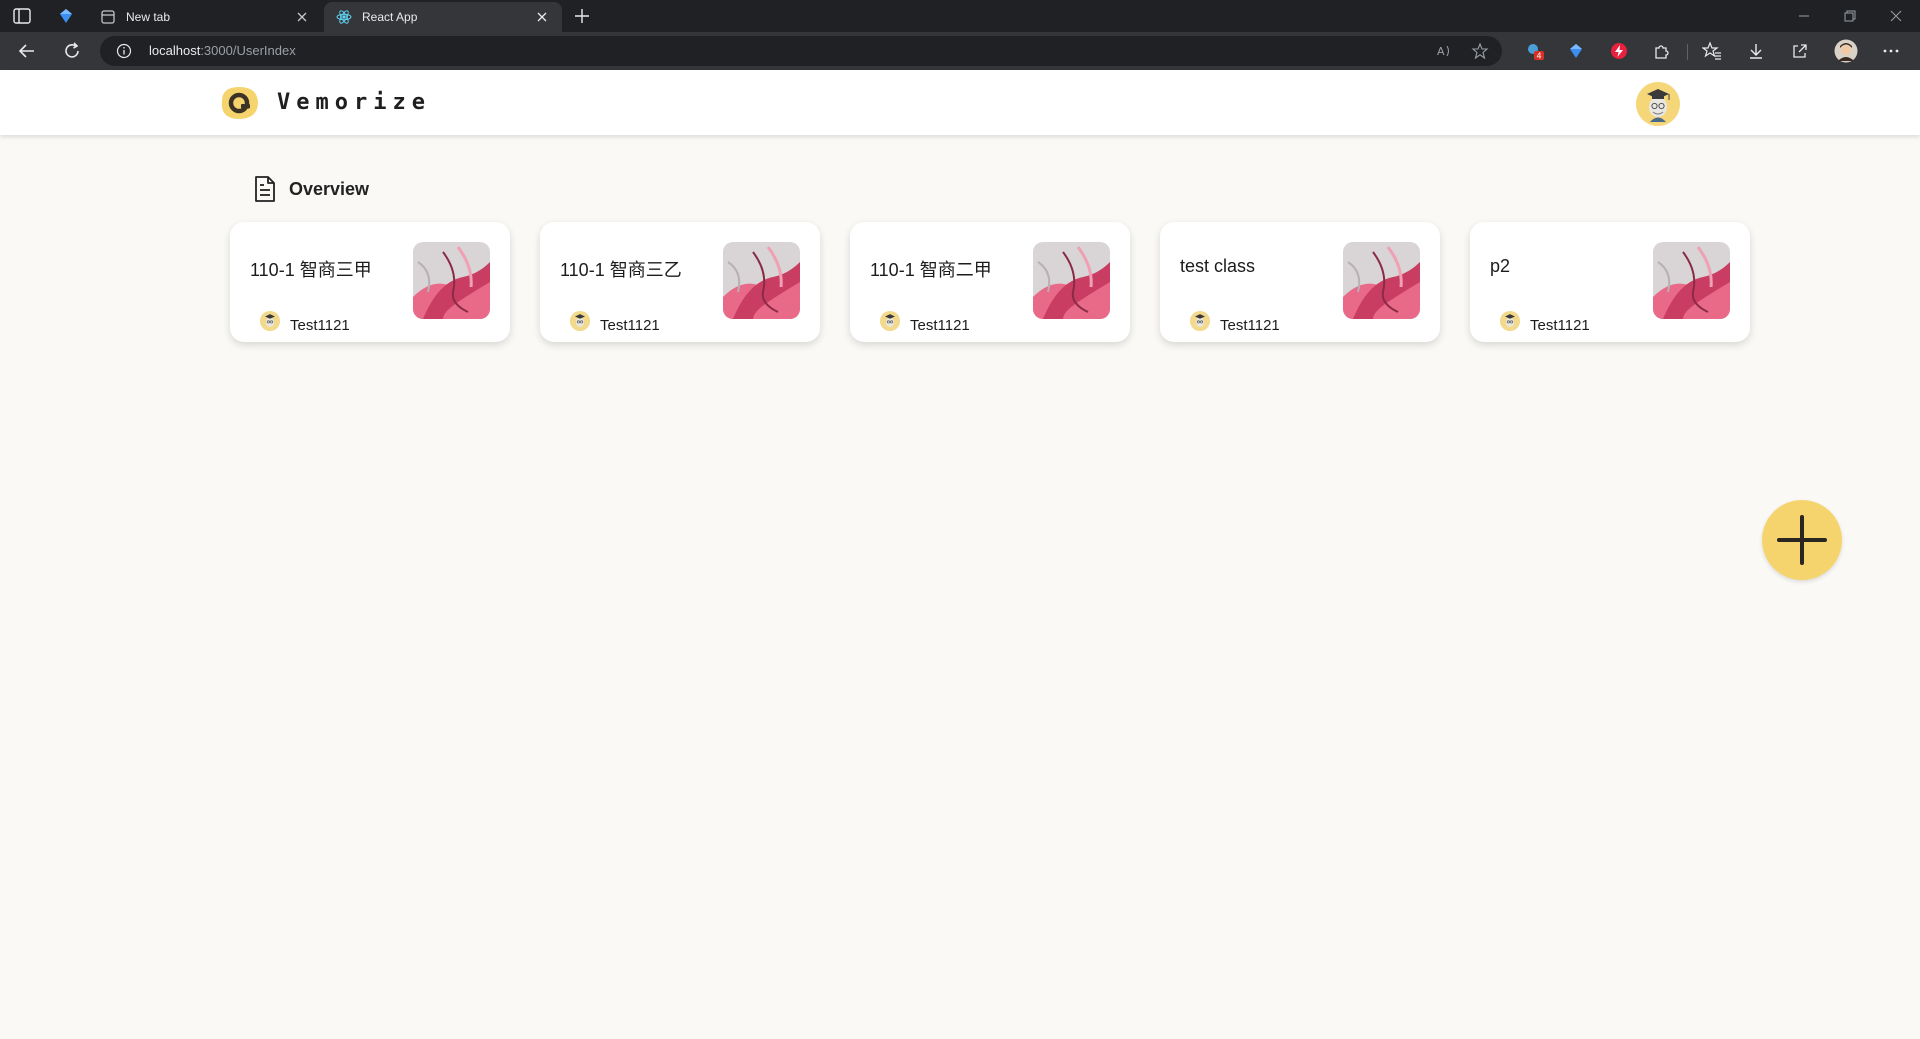  I want to click on plus-icon, so click(1802, 540).